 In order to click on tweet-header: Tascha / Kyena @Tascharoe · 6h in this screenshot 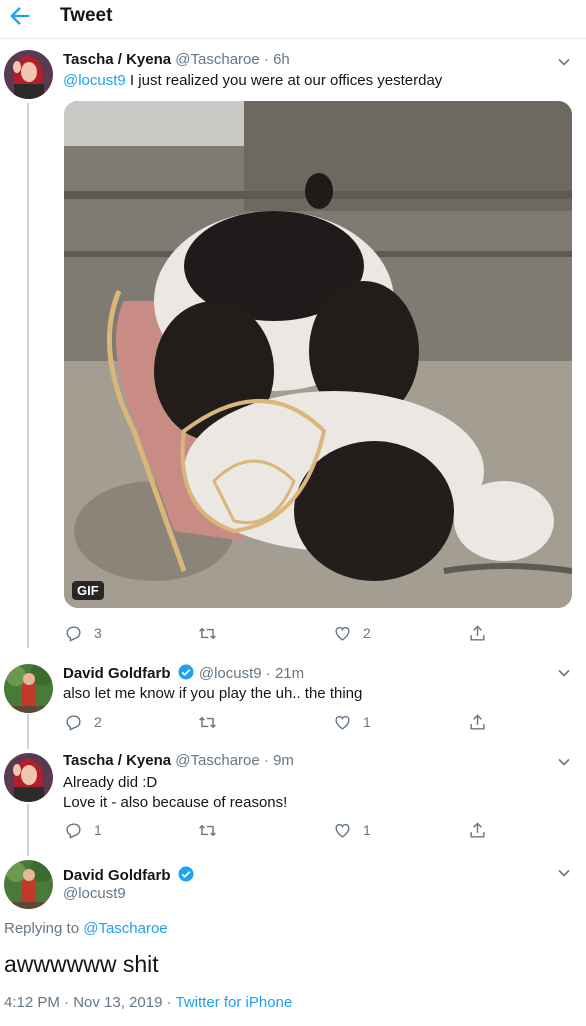, I will do `click(176, 59)`.